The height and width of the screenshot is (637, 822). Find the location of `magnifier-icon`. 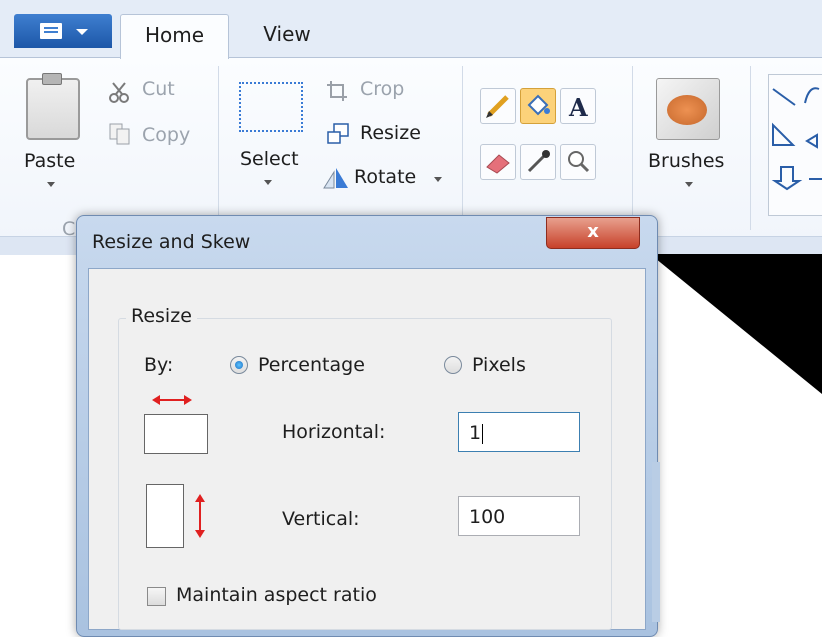

magnifier-icon is located at coordinates (579, 162).